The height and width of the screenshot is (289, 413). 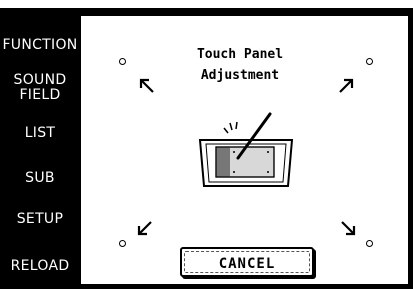 I want to click on side-item-label: FUNCTION, so click(x=40, y=45).